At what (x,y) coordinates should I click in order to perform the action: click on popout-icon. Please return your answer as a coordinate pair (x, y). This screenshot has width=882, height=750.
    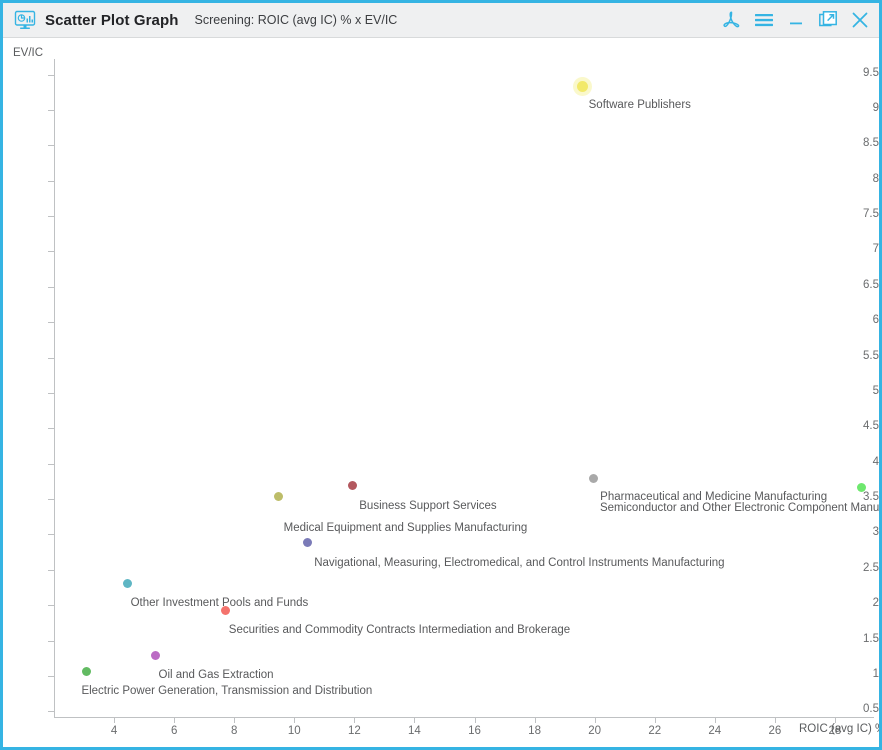
    Looking at the image, I should click on (827, 20).